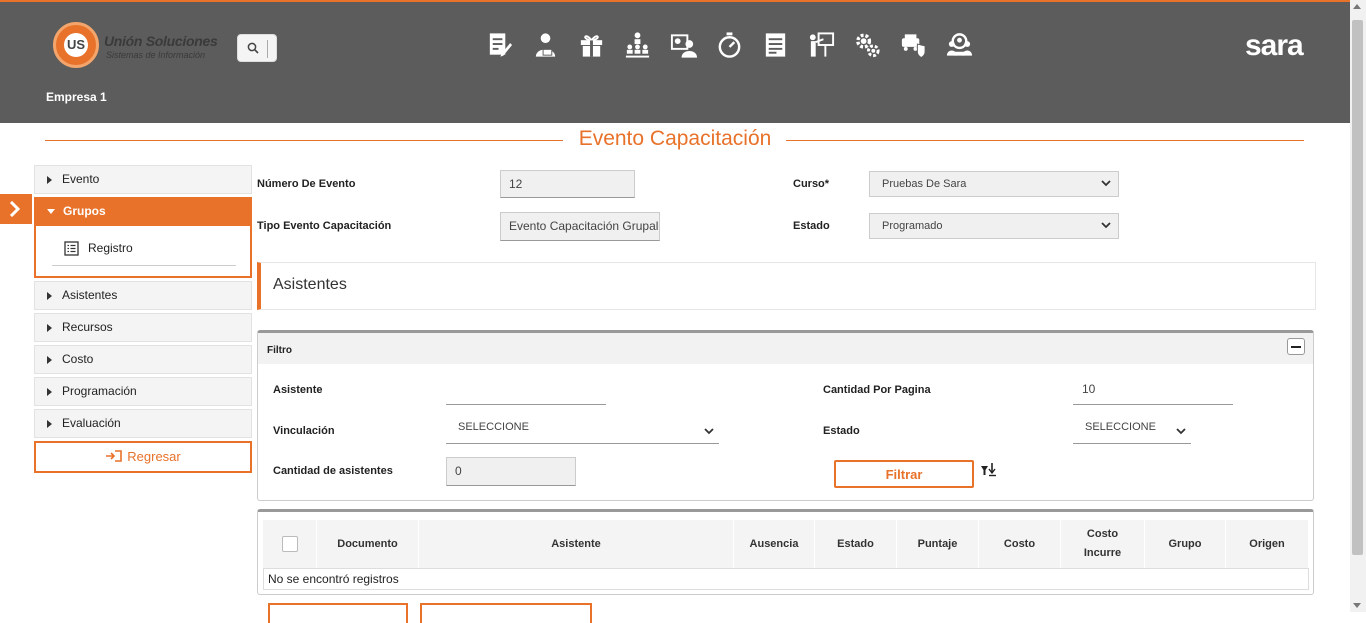  Describe the element at coordinates (1020, 544) in the screenshot. I see `col-costo: Costo` at that location.